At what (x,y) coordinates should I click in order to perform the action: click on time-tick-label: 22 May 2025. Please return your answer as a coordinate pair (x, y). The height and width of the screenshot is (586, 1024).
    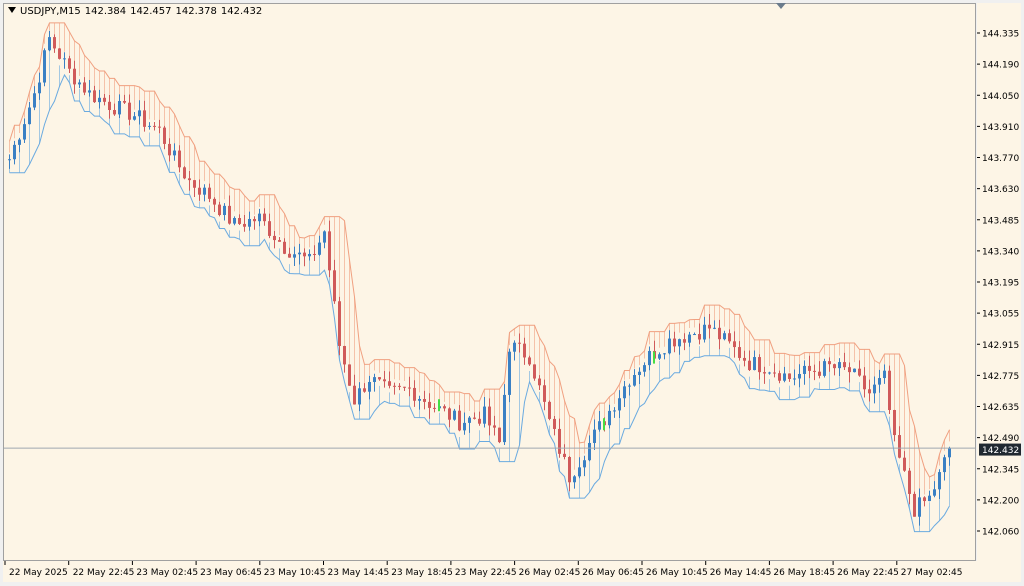
    Looking at the image, I should click on (38, 573).